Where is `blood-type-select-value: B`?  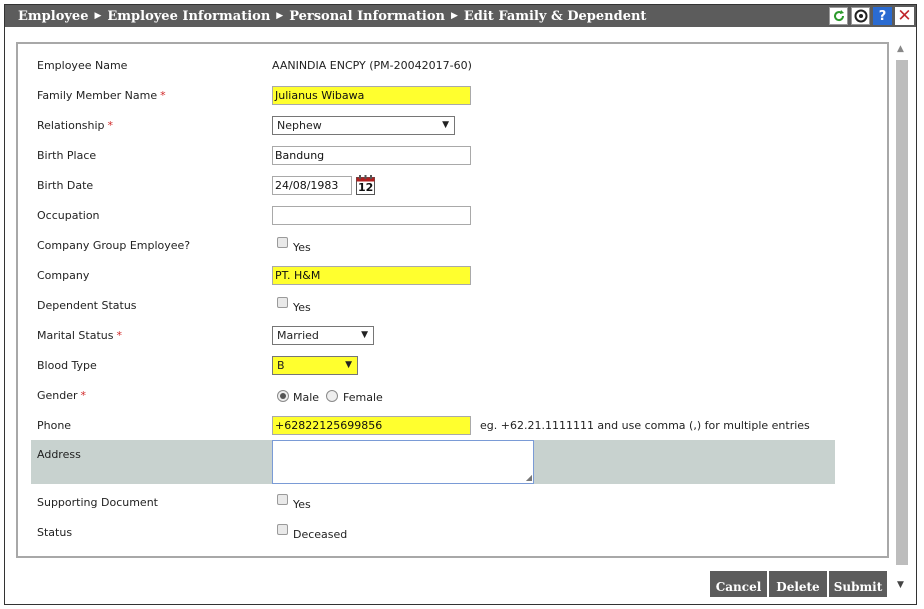 blood-type-select-value: B is located at coordinates (281, 365).